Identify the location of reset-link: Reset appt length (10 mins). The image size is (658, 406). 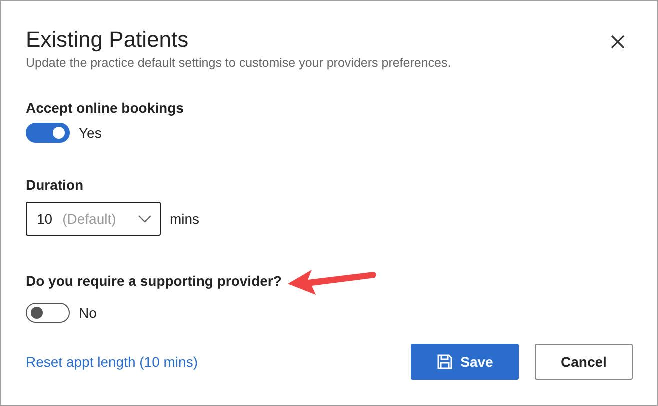
(218, 362).